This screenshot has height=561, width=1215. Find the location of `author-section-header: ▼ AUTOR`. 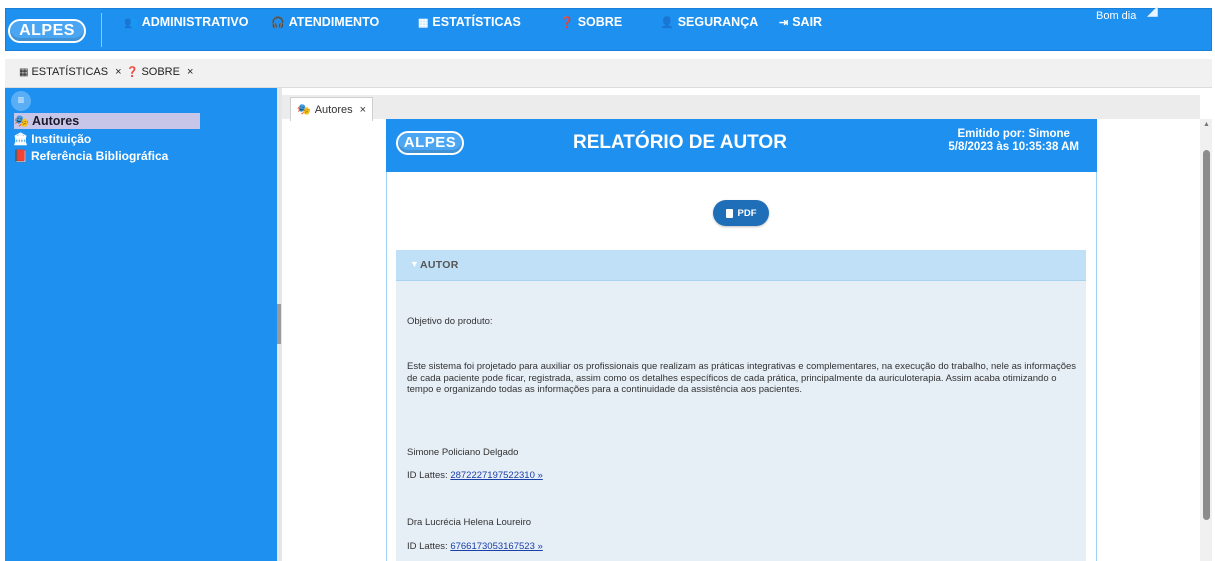

author-section-header: ▼ AUTOR is located at coordinates (741, 265).